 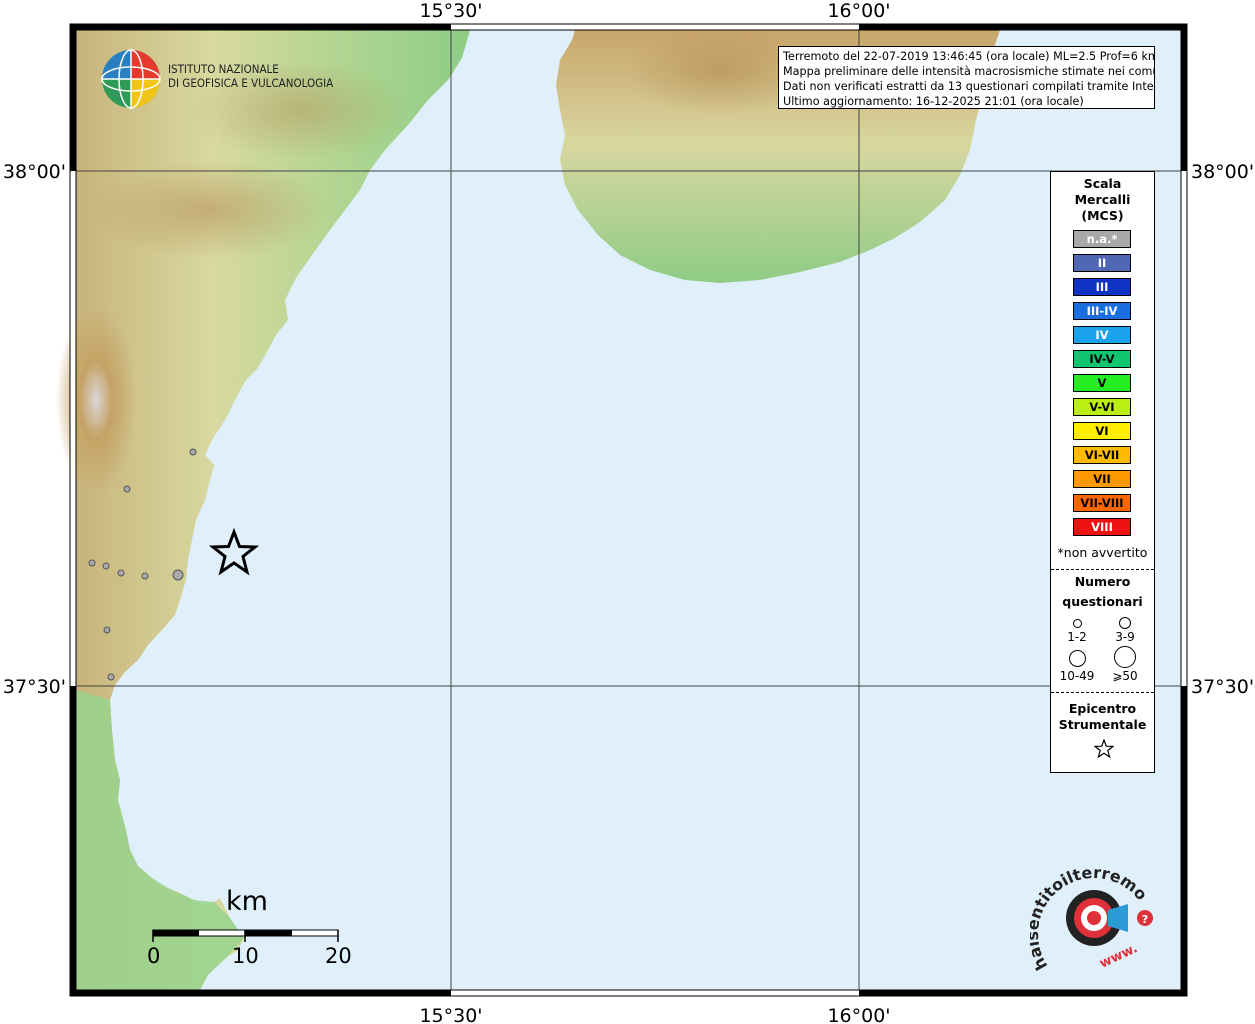 I want to click on epicenter-legend-star-icon, so click(x=1104, y=749).